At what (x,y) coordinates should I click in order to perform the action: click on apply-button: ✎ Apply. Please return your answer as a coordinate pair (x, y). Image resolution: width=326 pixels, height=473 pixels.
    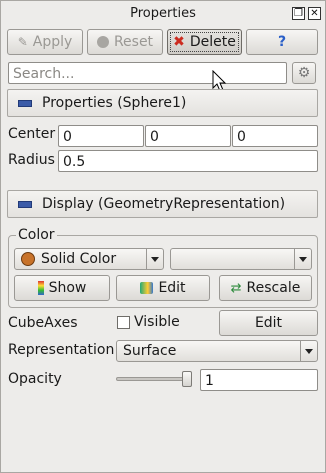
    Looking at the image, I should click on (45, 42).